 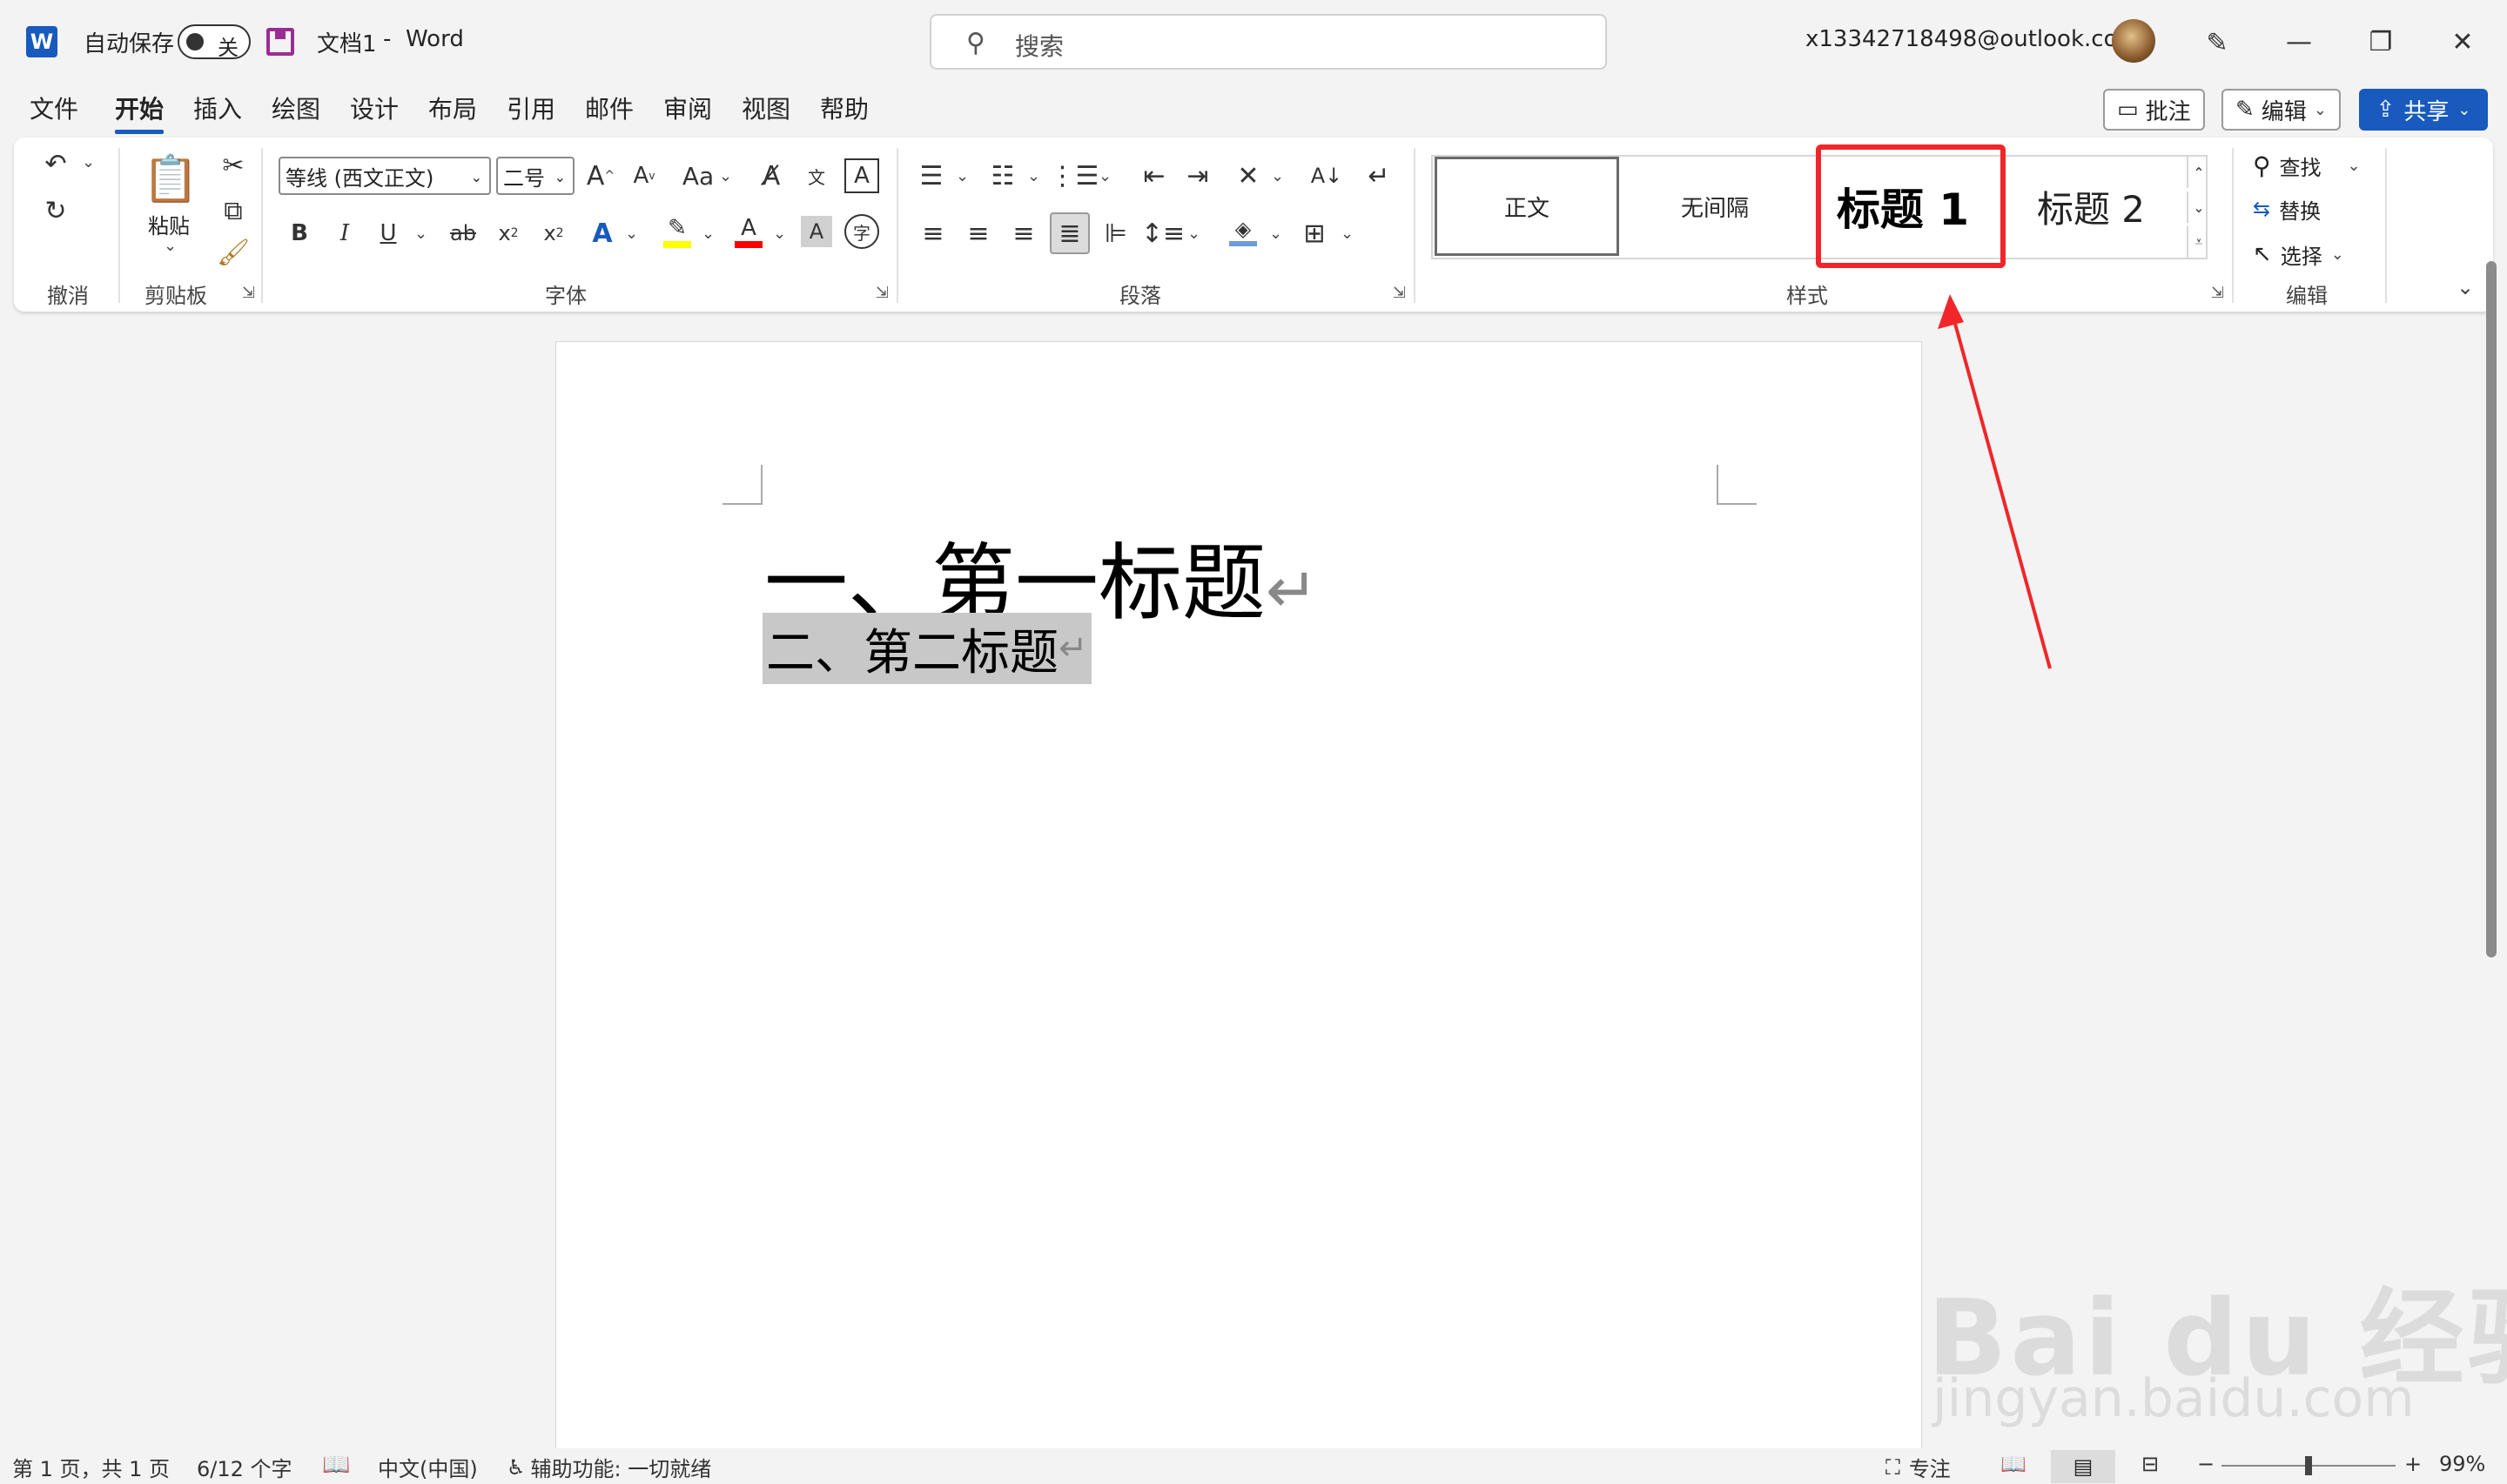 I want to click on strikethrough-icon: ab, so click(x=463, y=233).